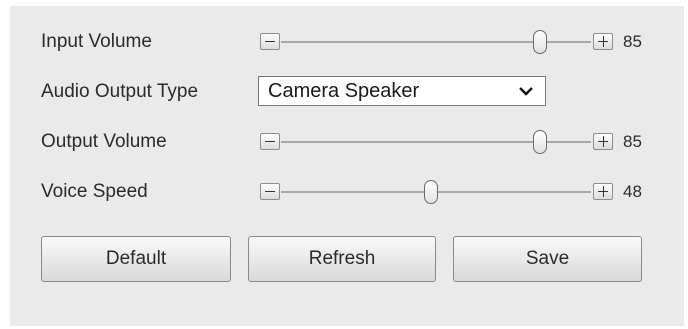 This screenshot has height=329, width=688. I want to click on refresh-button: Refresh, so click(342, 259).